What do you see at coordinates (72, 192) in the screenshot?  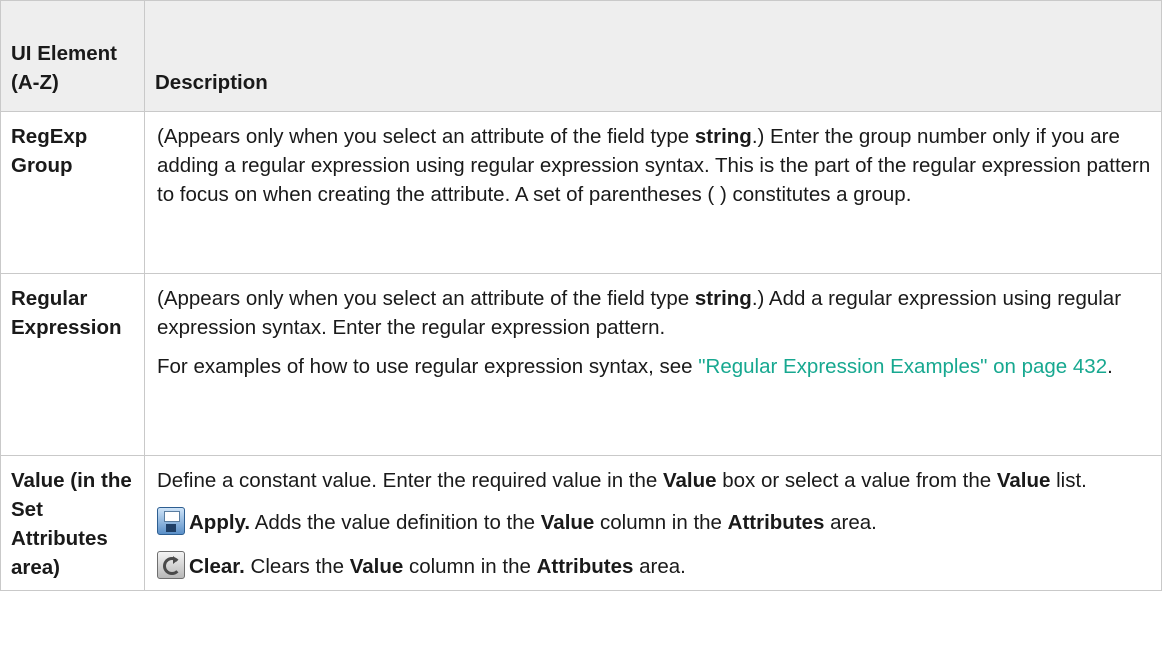 I see `ui-element-name: RegExp Group` at bounding box center [72, 192].